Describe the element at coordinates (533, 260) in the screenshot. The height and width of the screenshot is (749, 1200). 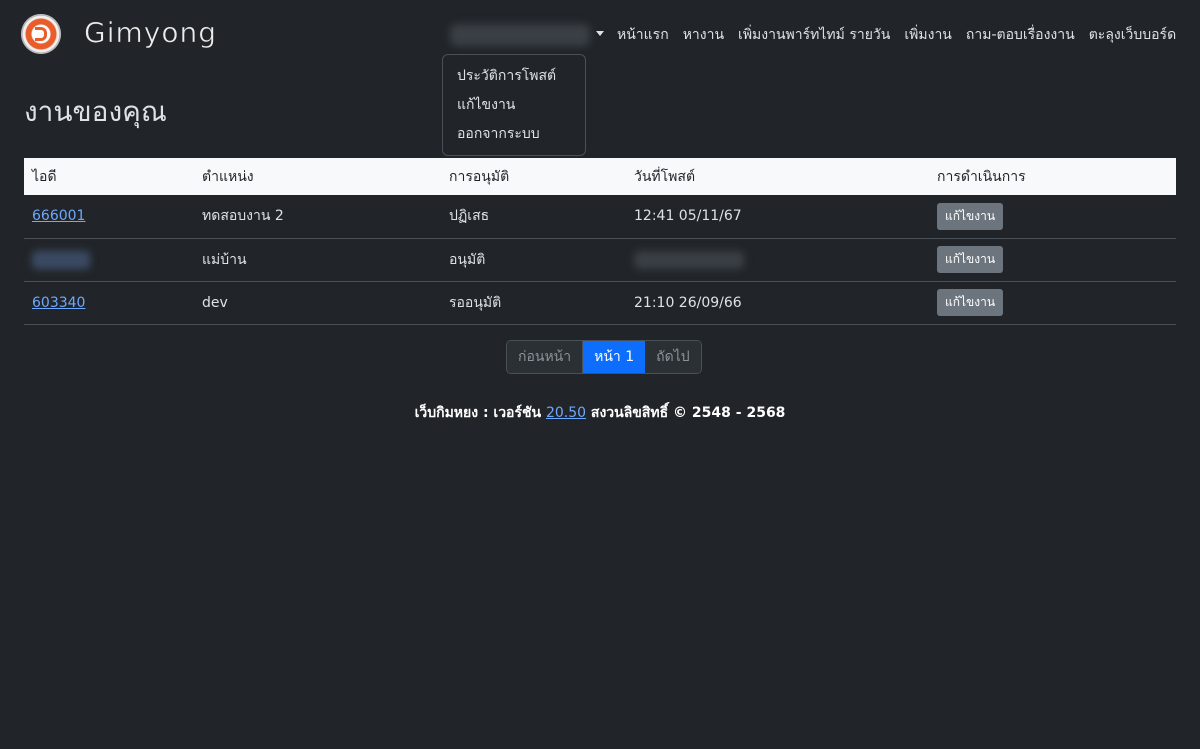
I see `cell-approval: อนุมัติ` at that location.